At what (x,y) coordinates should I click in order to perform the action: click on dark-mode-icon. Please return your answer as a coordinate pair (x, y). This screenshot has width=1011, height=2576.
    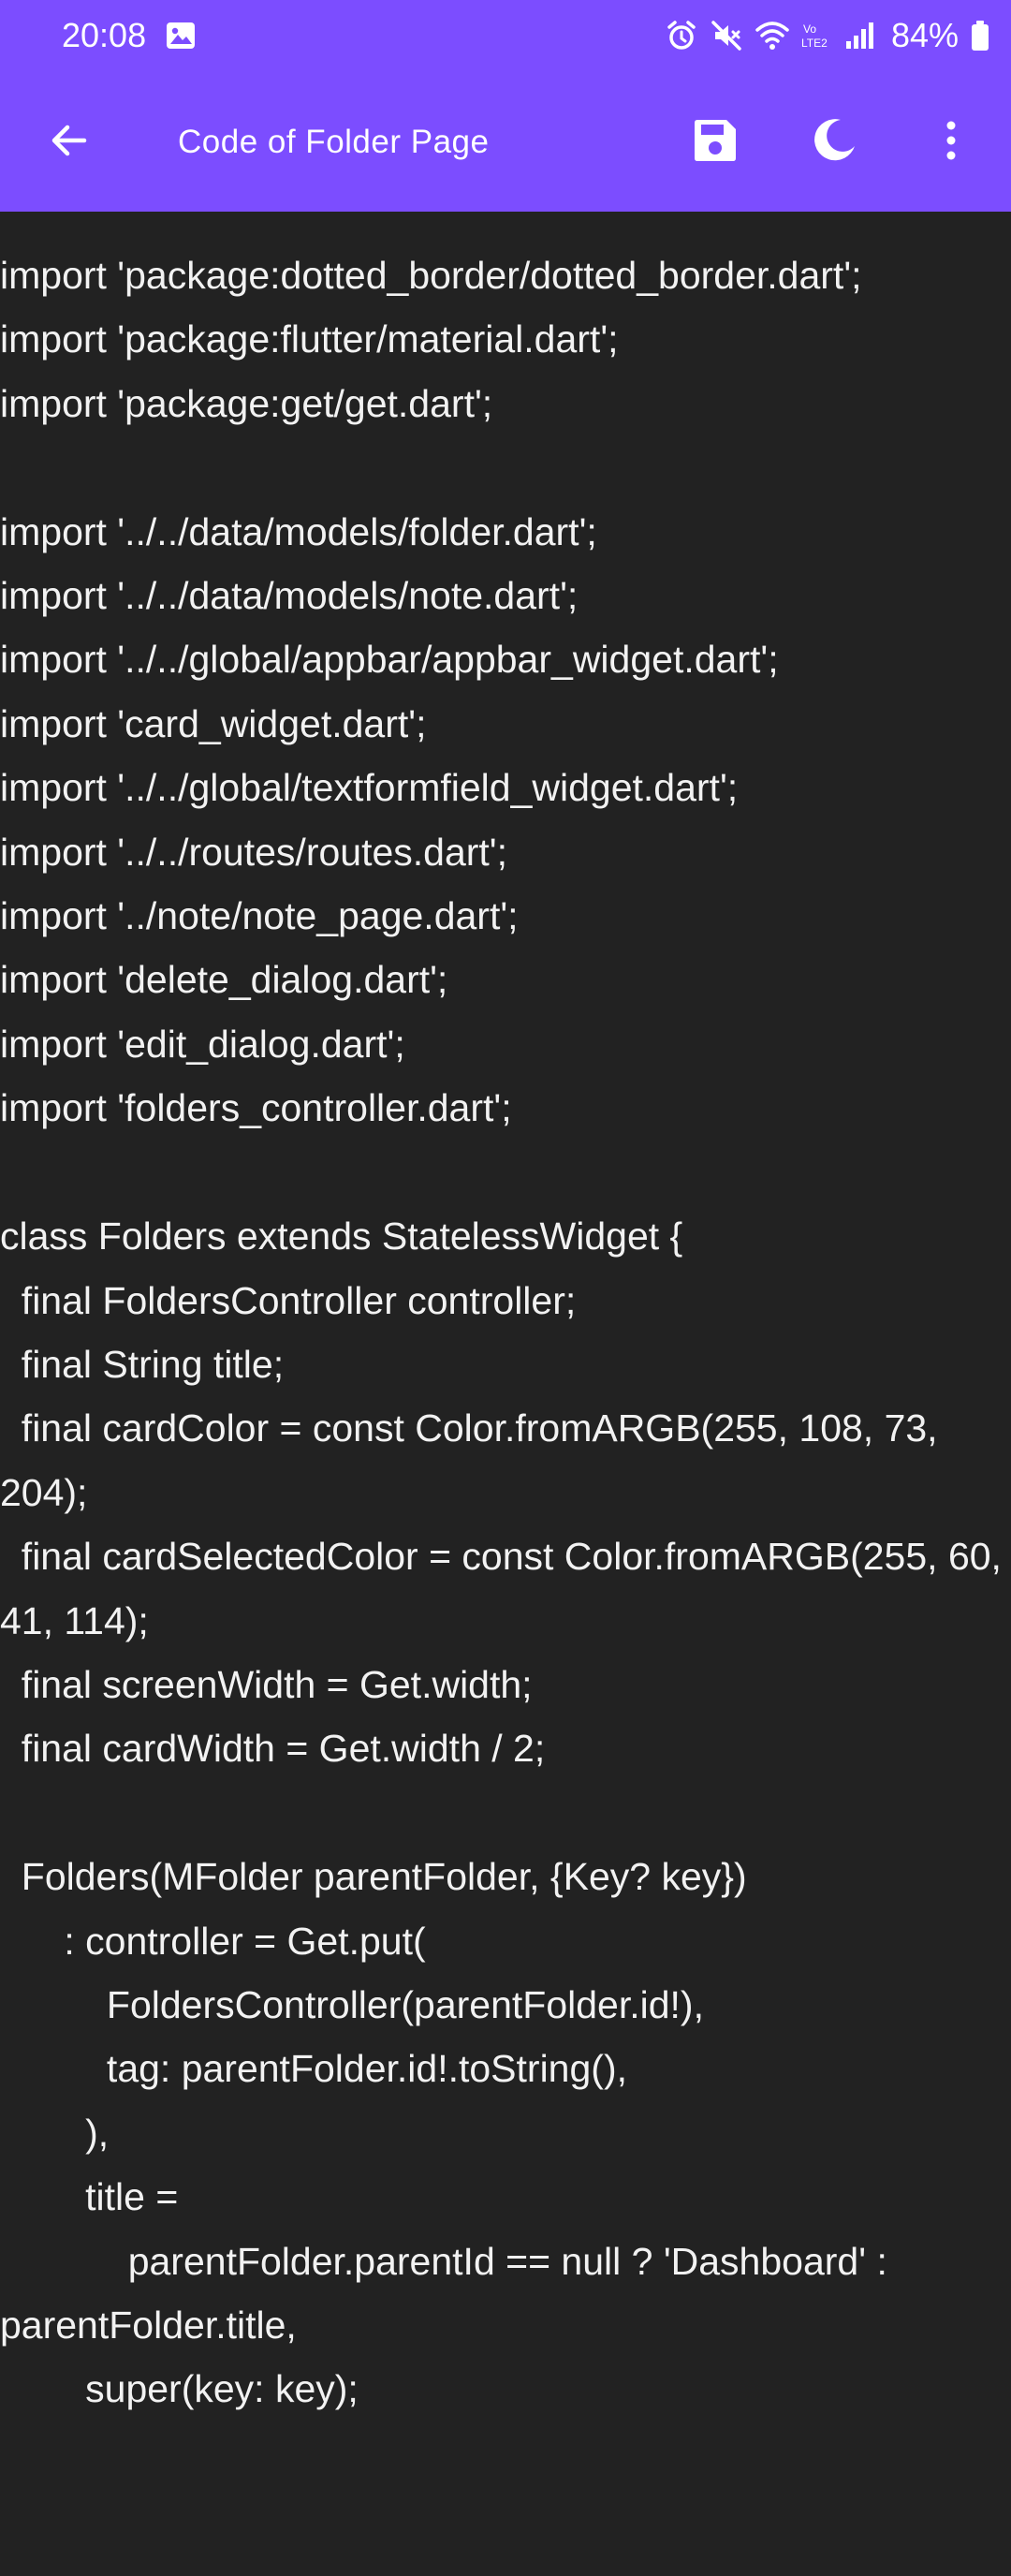
    Looking at the image, I should click on (834, 142).